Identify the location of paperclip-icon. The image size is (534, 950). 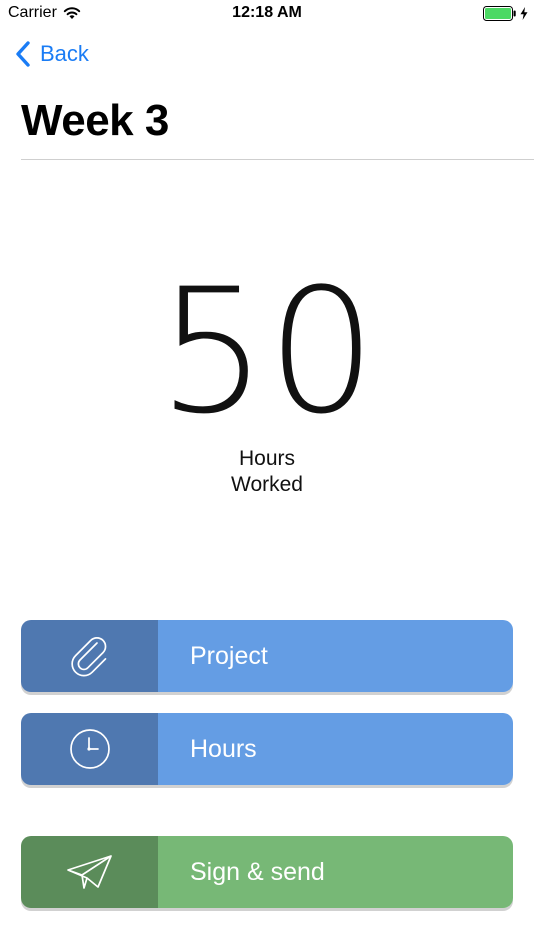
(88, 657).